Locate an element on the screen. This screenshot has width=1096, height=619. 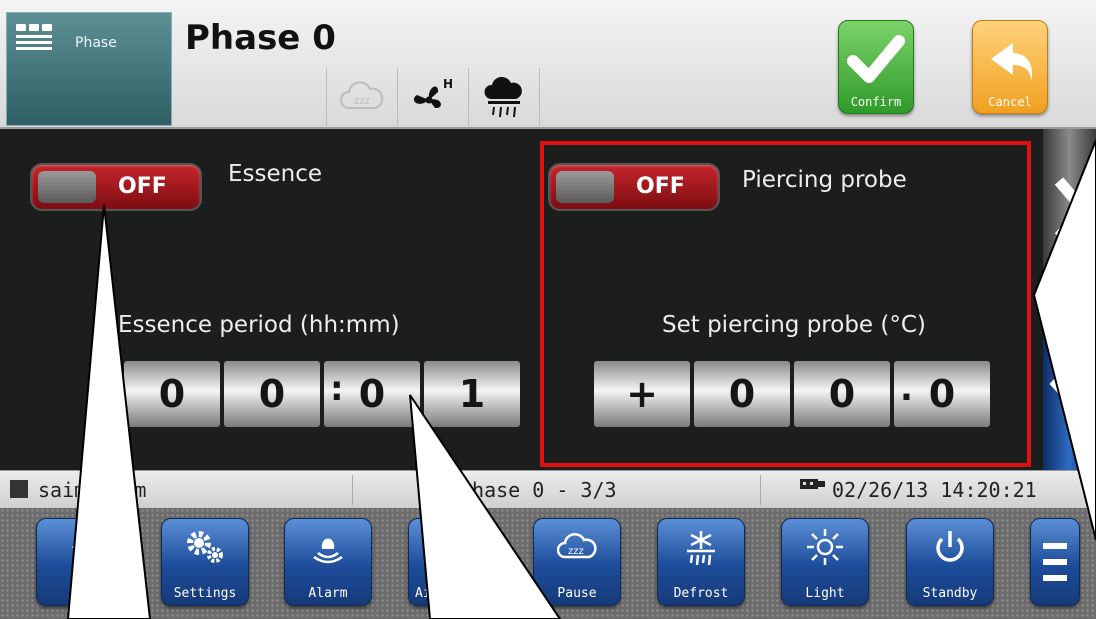
bottom-button-label: Alarm is located at coordinates (328, 593).